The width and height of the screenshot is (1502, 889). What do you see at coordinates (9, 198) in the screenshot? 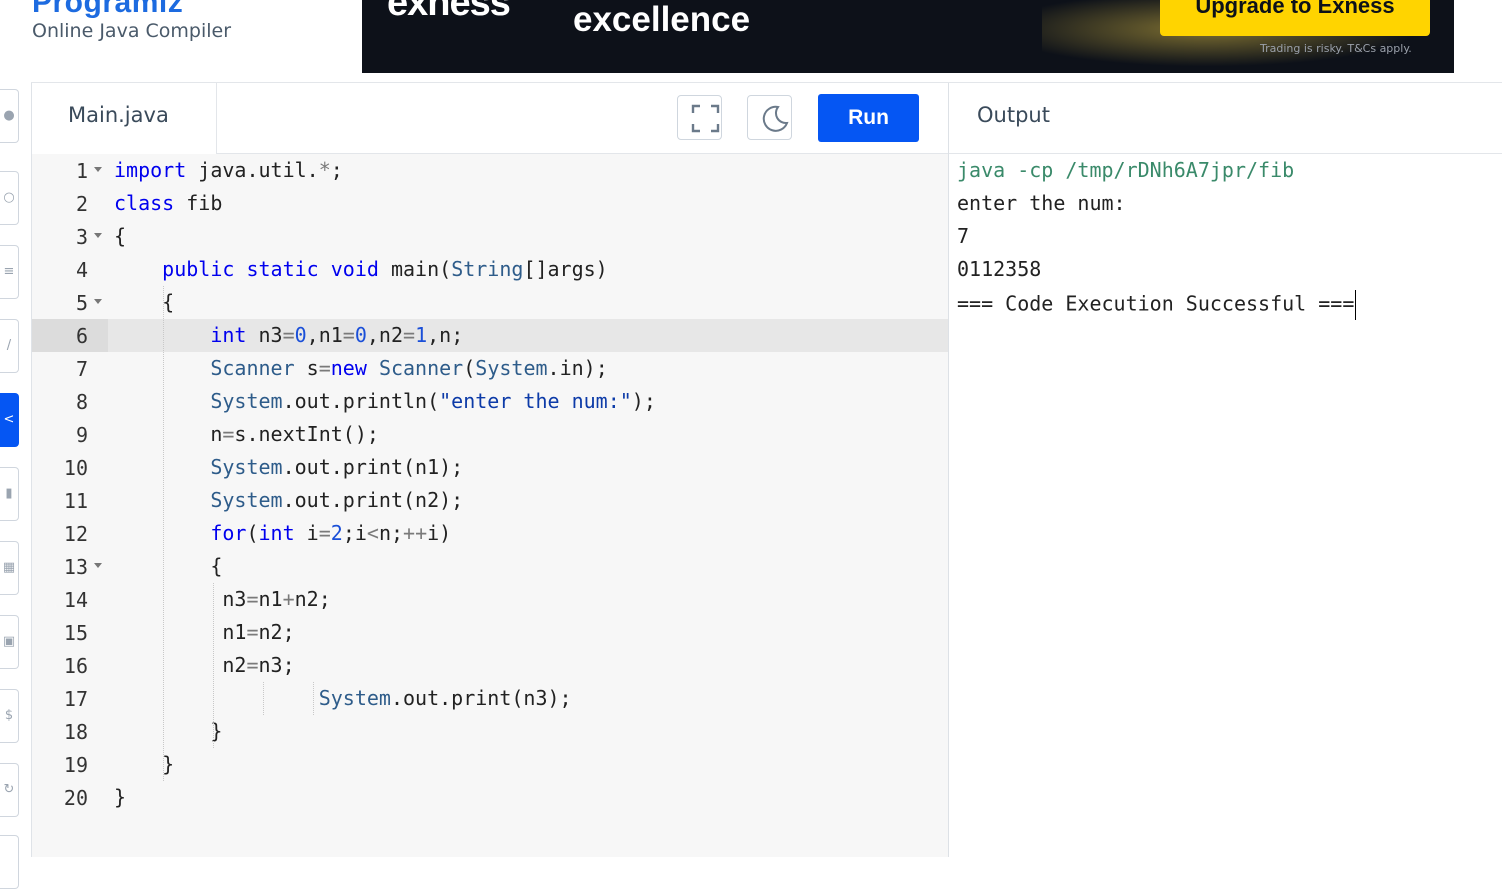
I see `search-icon: ○` at bounding box center [9, 198].